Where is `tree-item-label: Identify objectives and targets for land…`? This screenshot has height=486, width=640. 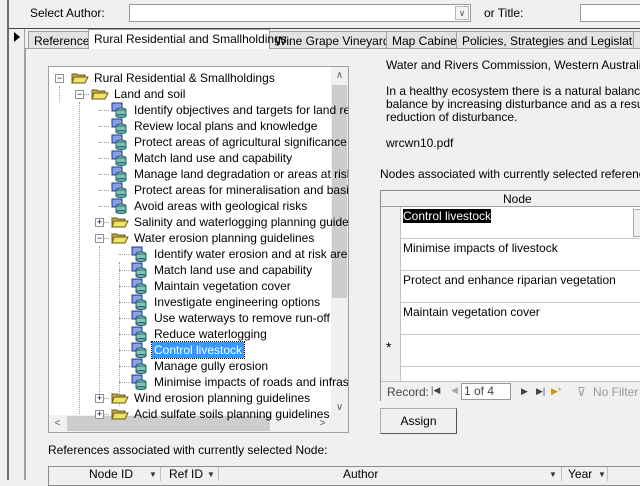
tree-item-label: Identify objectives and targets for land… is located at coordinates (240, 110).